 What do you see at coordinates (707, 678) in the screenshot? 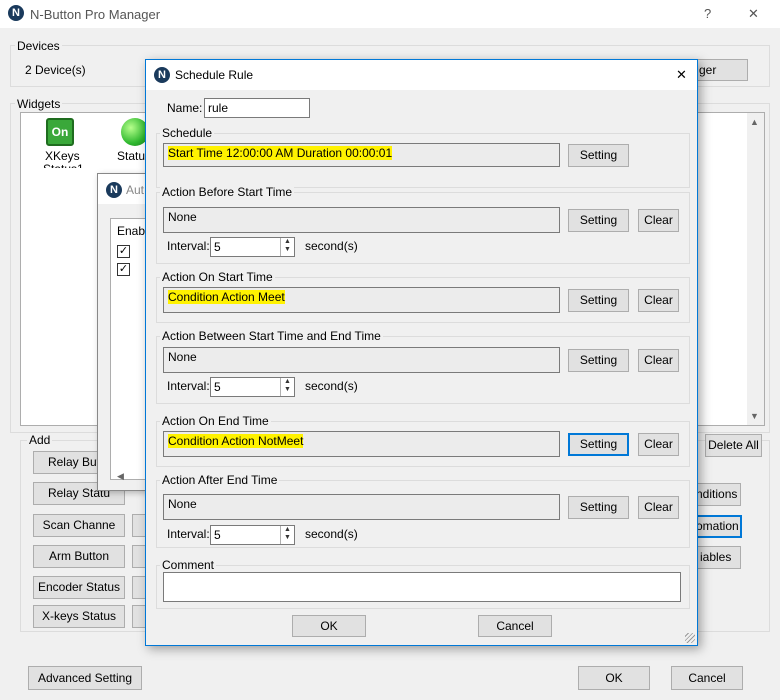
I see `main-cancel-button: Cancel` at bounding box center [707, 678].